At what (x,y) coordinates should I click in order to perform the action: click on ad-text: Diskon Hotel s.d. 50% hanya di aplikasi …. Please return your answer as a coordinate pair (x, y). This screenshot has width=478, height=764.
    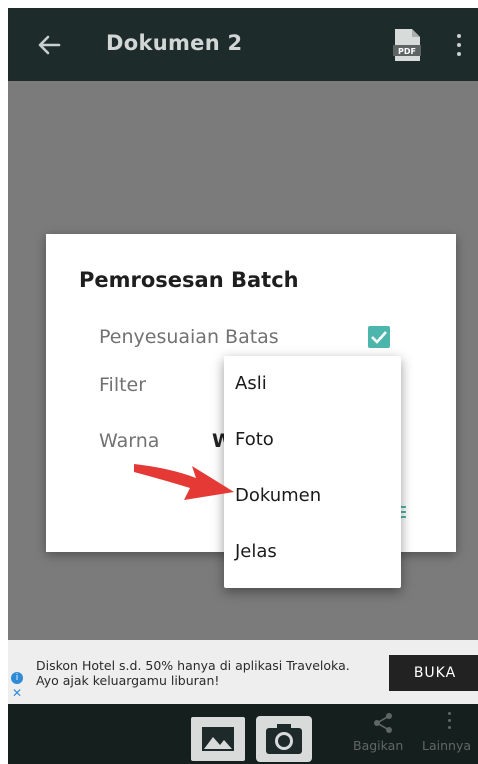
    Looking at the image, I should click on (193, 673).